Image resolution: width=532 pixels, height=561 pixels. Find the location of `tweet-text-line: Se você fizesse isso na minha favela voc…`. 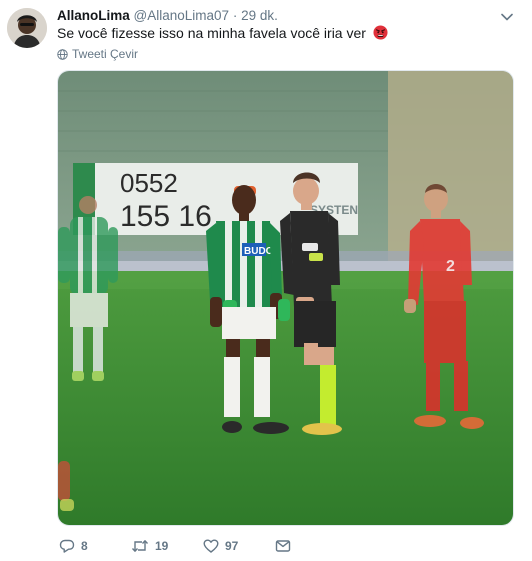

tweet-text-line: Se você fizesse isso na minha favela voc… is located at coordinates (222, 33).